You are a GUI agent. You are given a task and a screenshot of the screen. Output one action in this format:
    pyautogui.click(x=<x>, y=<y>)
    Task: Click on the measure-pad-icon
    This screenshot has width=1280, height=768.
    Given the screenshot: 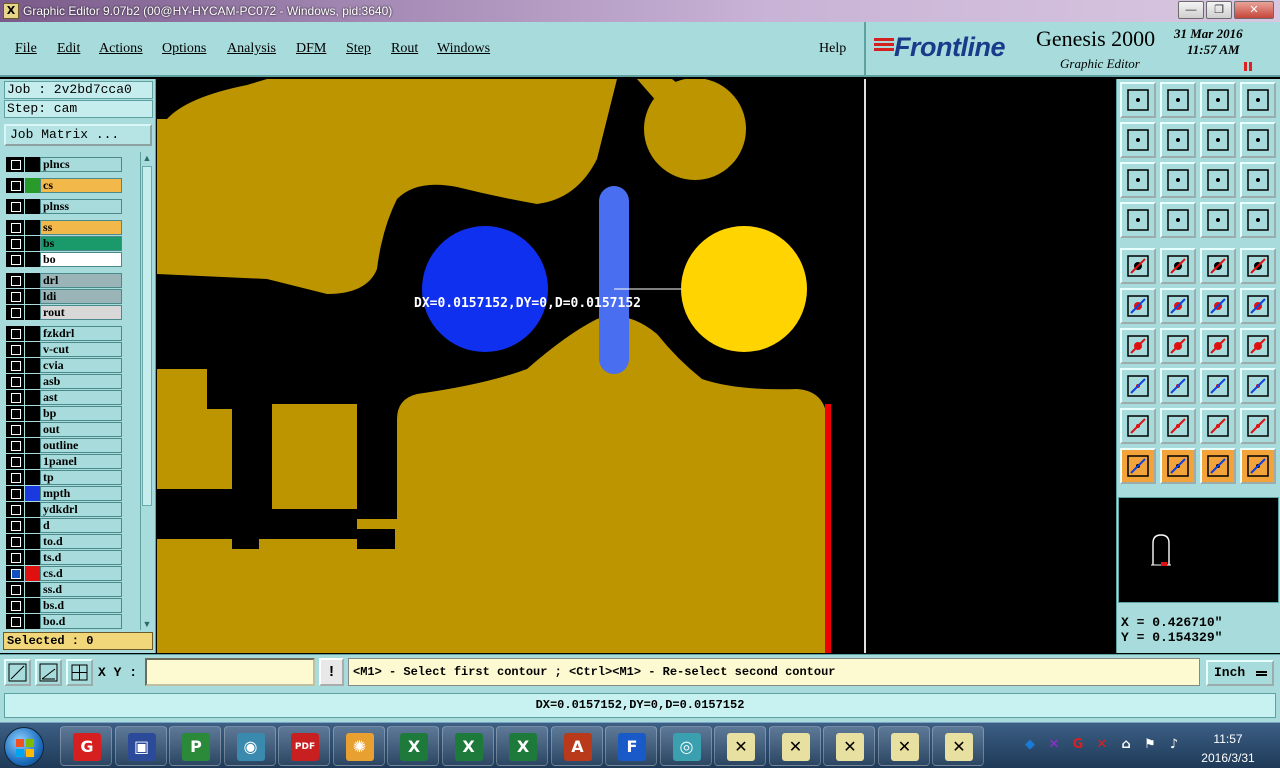 What is the action you would take?
    pyautogui.click(x=1138, y=266)
    